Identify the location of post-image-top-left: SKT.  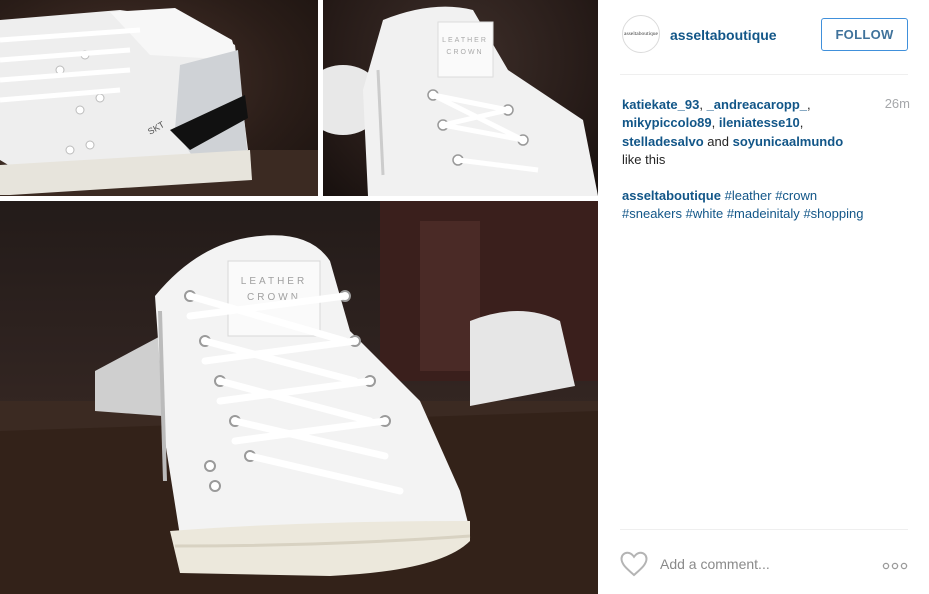
(159, 98).